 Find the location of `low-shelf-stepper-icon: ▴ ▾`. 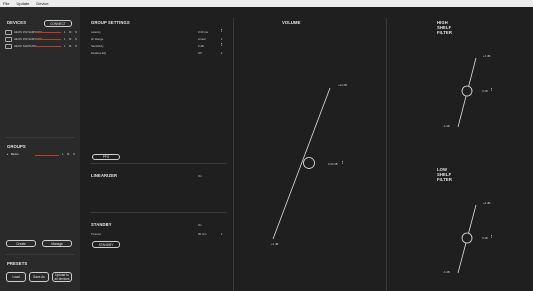

low-shelf-stepper-icon: ▴ ▾ is located at coordinates (491, 237).